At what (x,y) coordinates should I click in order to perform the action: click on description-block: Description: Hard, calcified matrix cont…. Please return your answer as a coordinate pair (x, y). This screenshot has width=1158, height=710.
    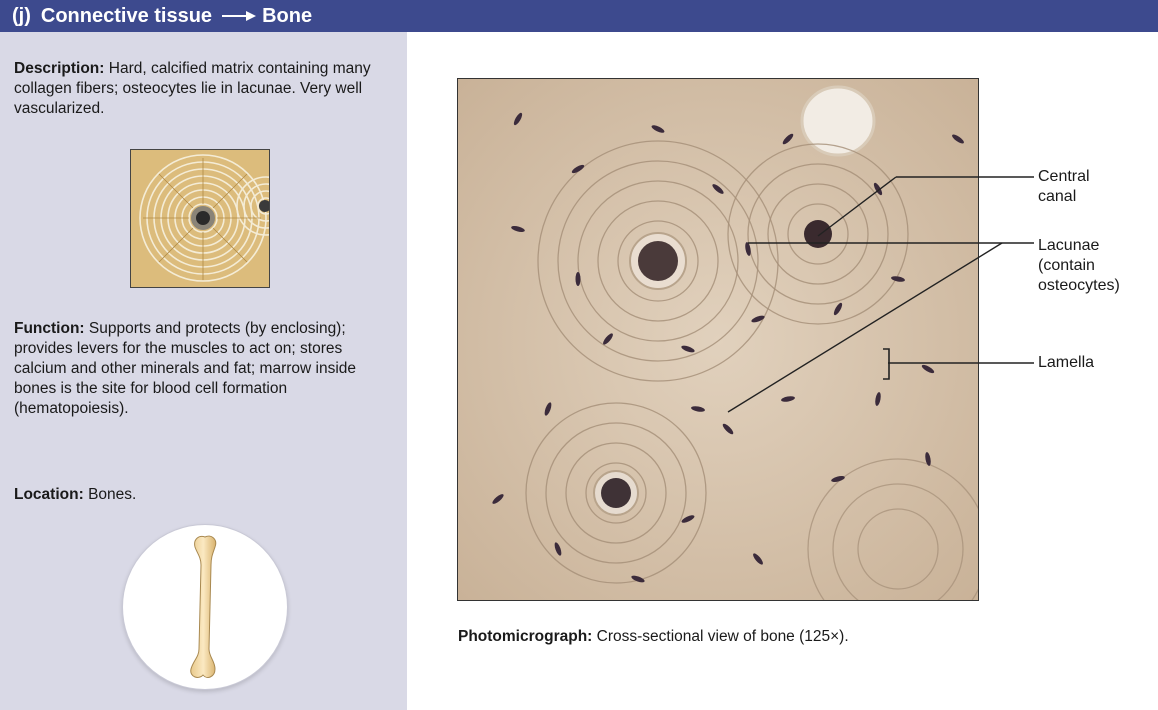
    Looking at the image, I should click on (206, 89).